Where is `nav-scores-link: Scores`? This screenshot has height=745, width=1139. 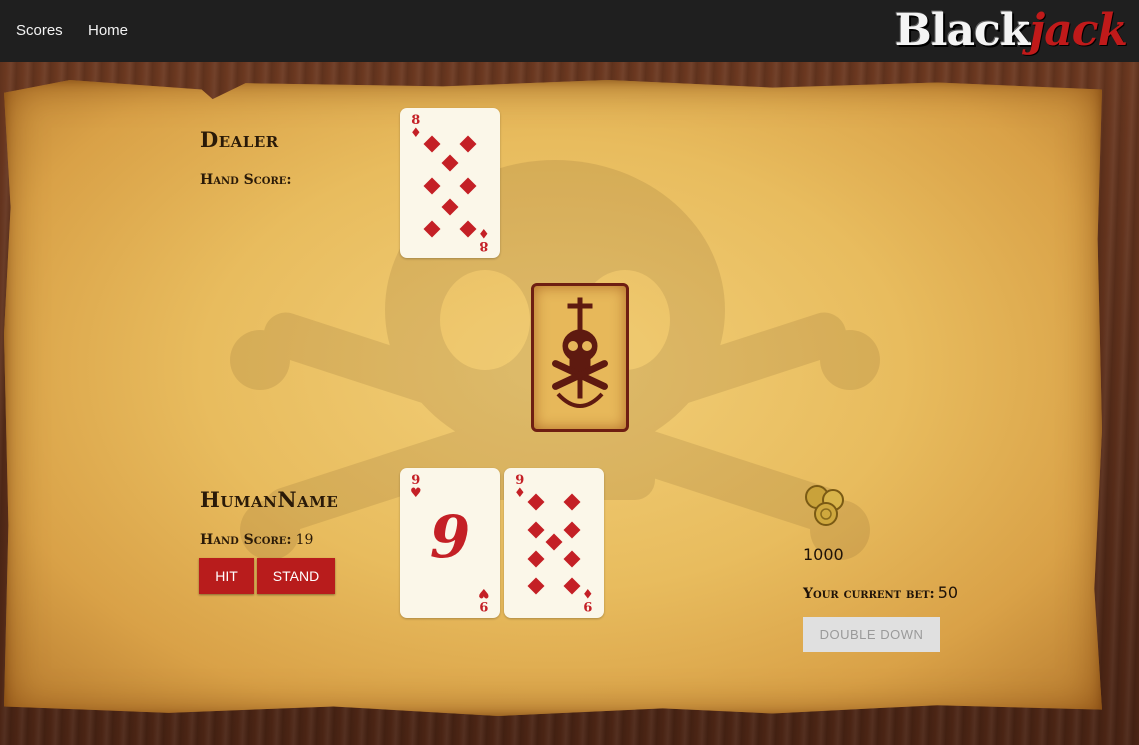 nav-scores-link: Scores is located at coordinates (39, 30).